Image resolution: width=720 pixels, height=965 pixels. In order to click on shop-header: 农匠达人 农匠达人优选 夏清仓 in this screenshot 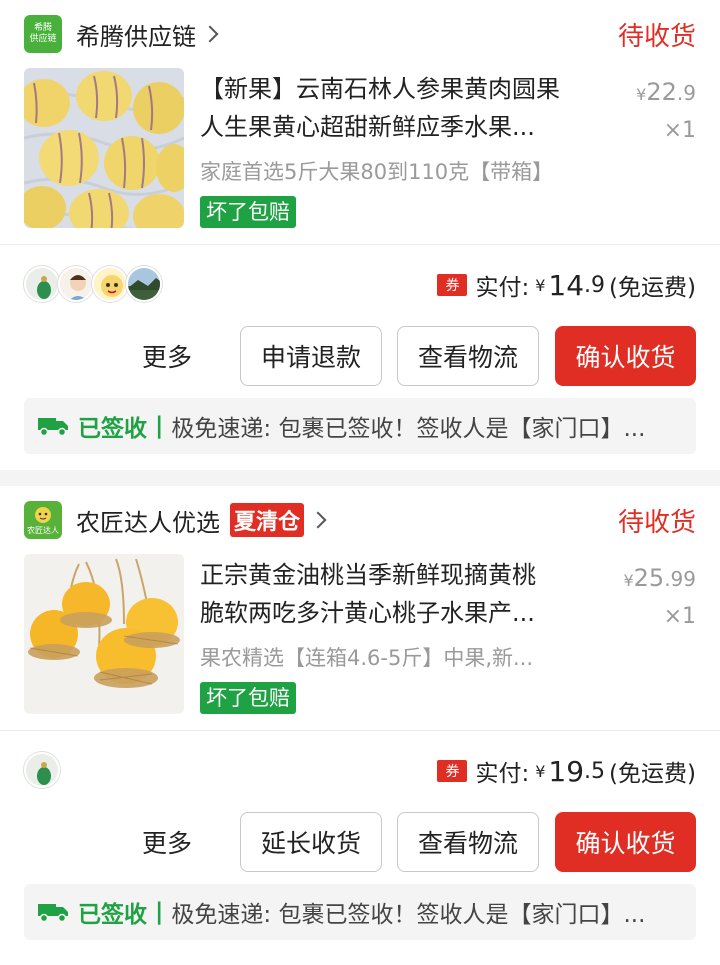, I will do `click(175, 520)`.